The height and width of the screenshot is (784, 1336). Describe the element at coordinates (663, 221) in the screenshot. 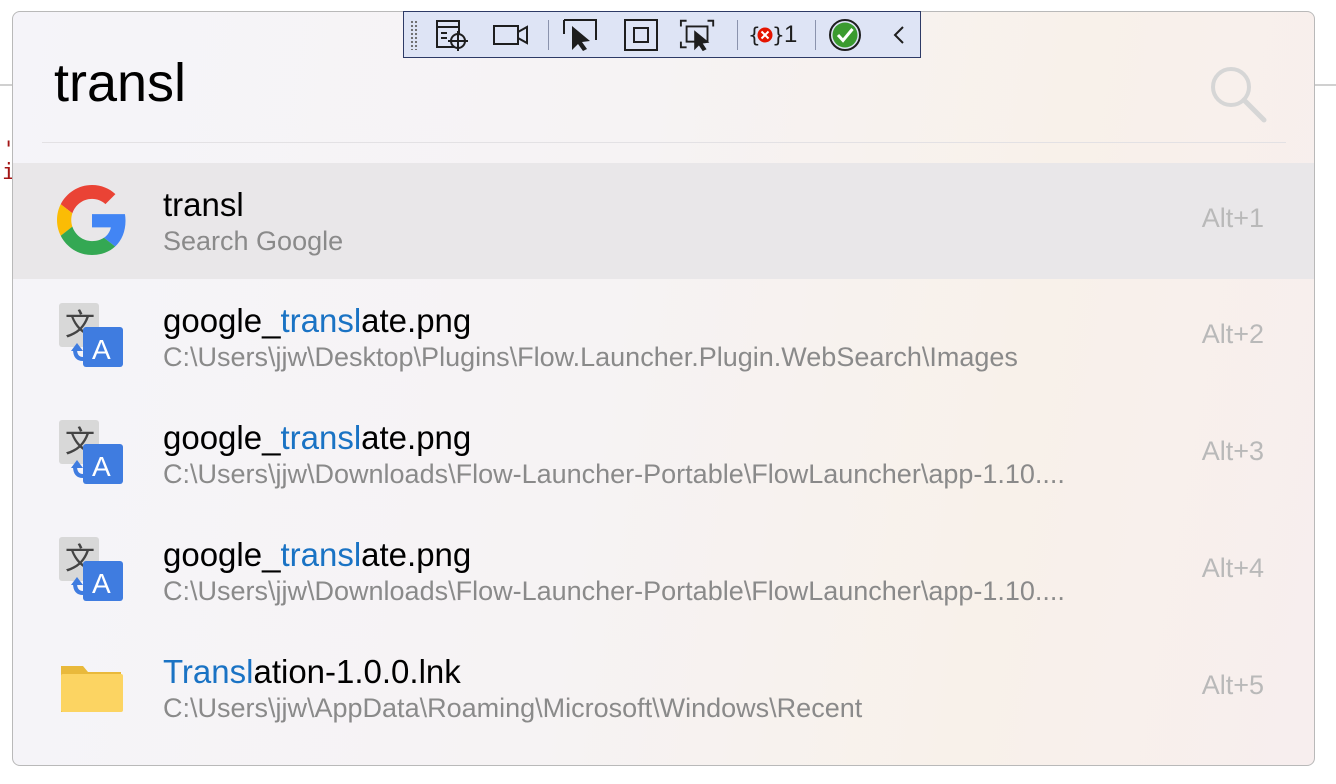

I see `result-item: transl Search Google Alt+1` at that location.